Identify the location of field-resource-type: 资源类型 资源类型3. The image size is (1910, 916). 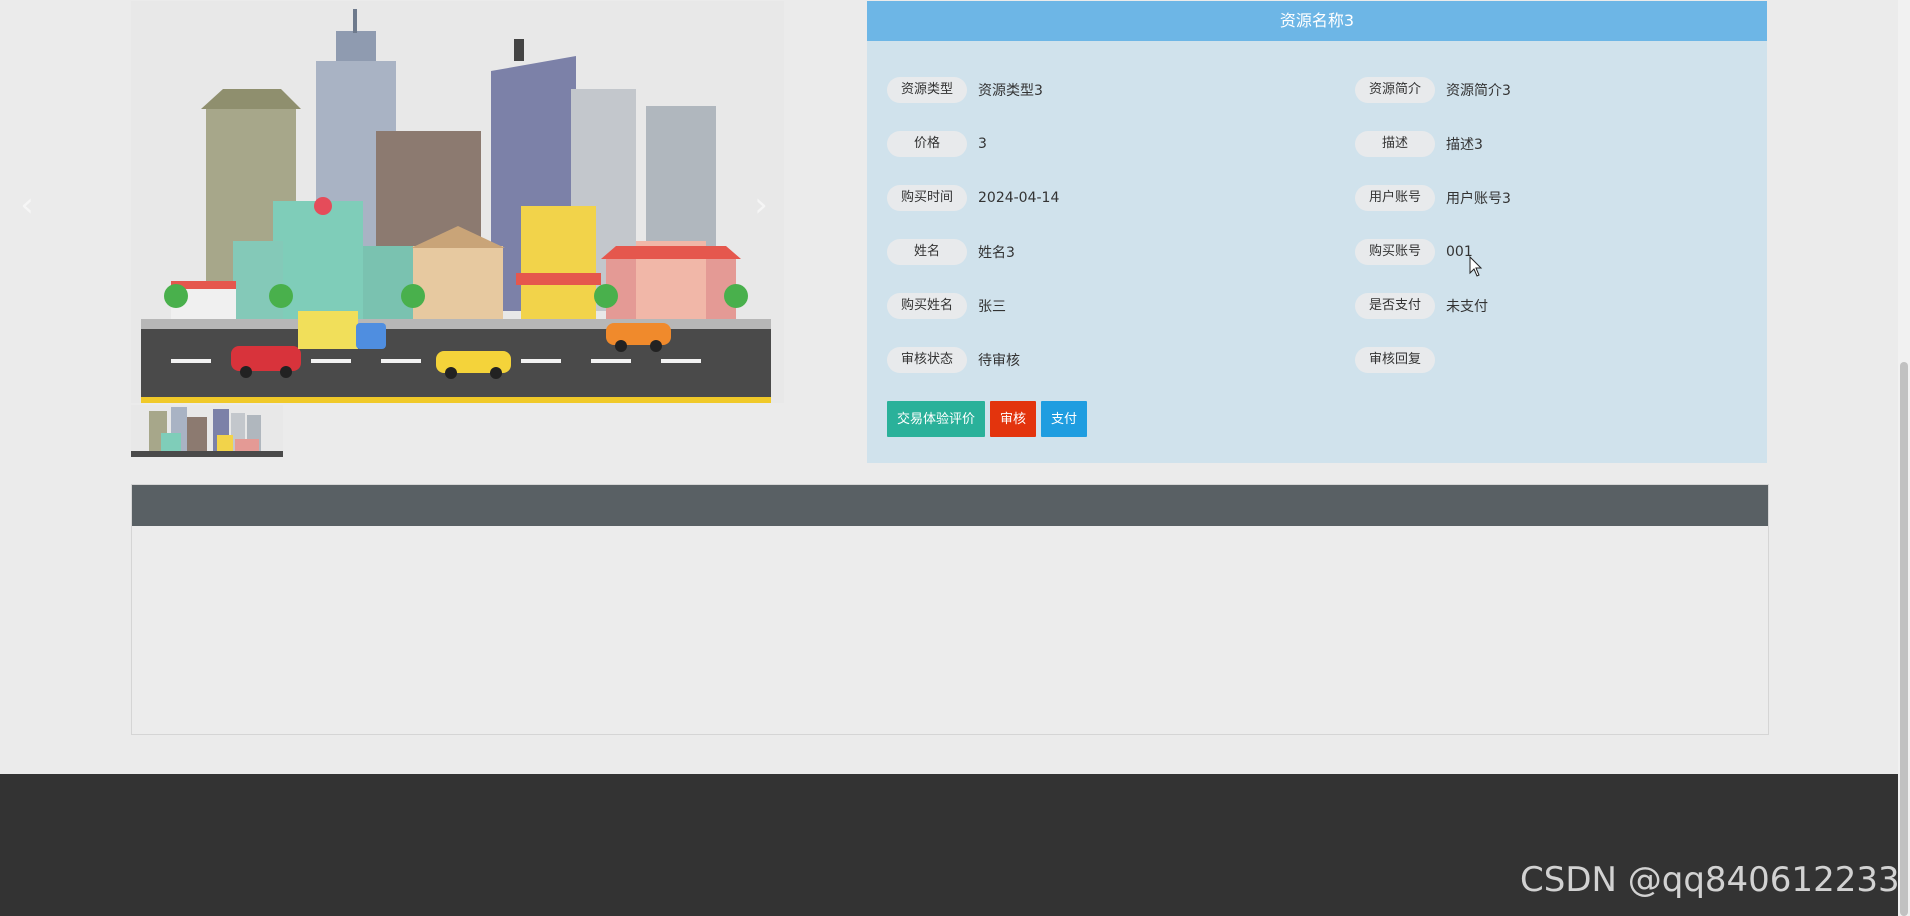
(965, 90).